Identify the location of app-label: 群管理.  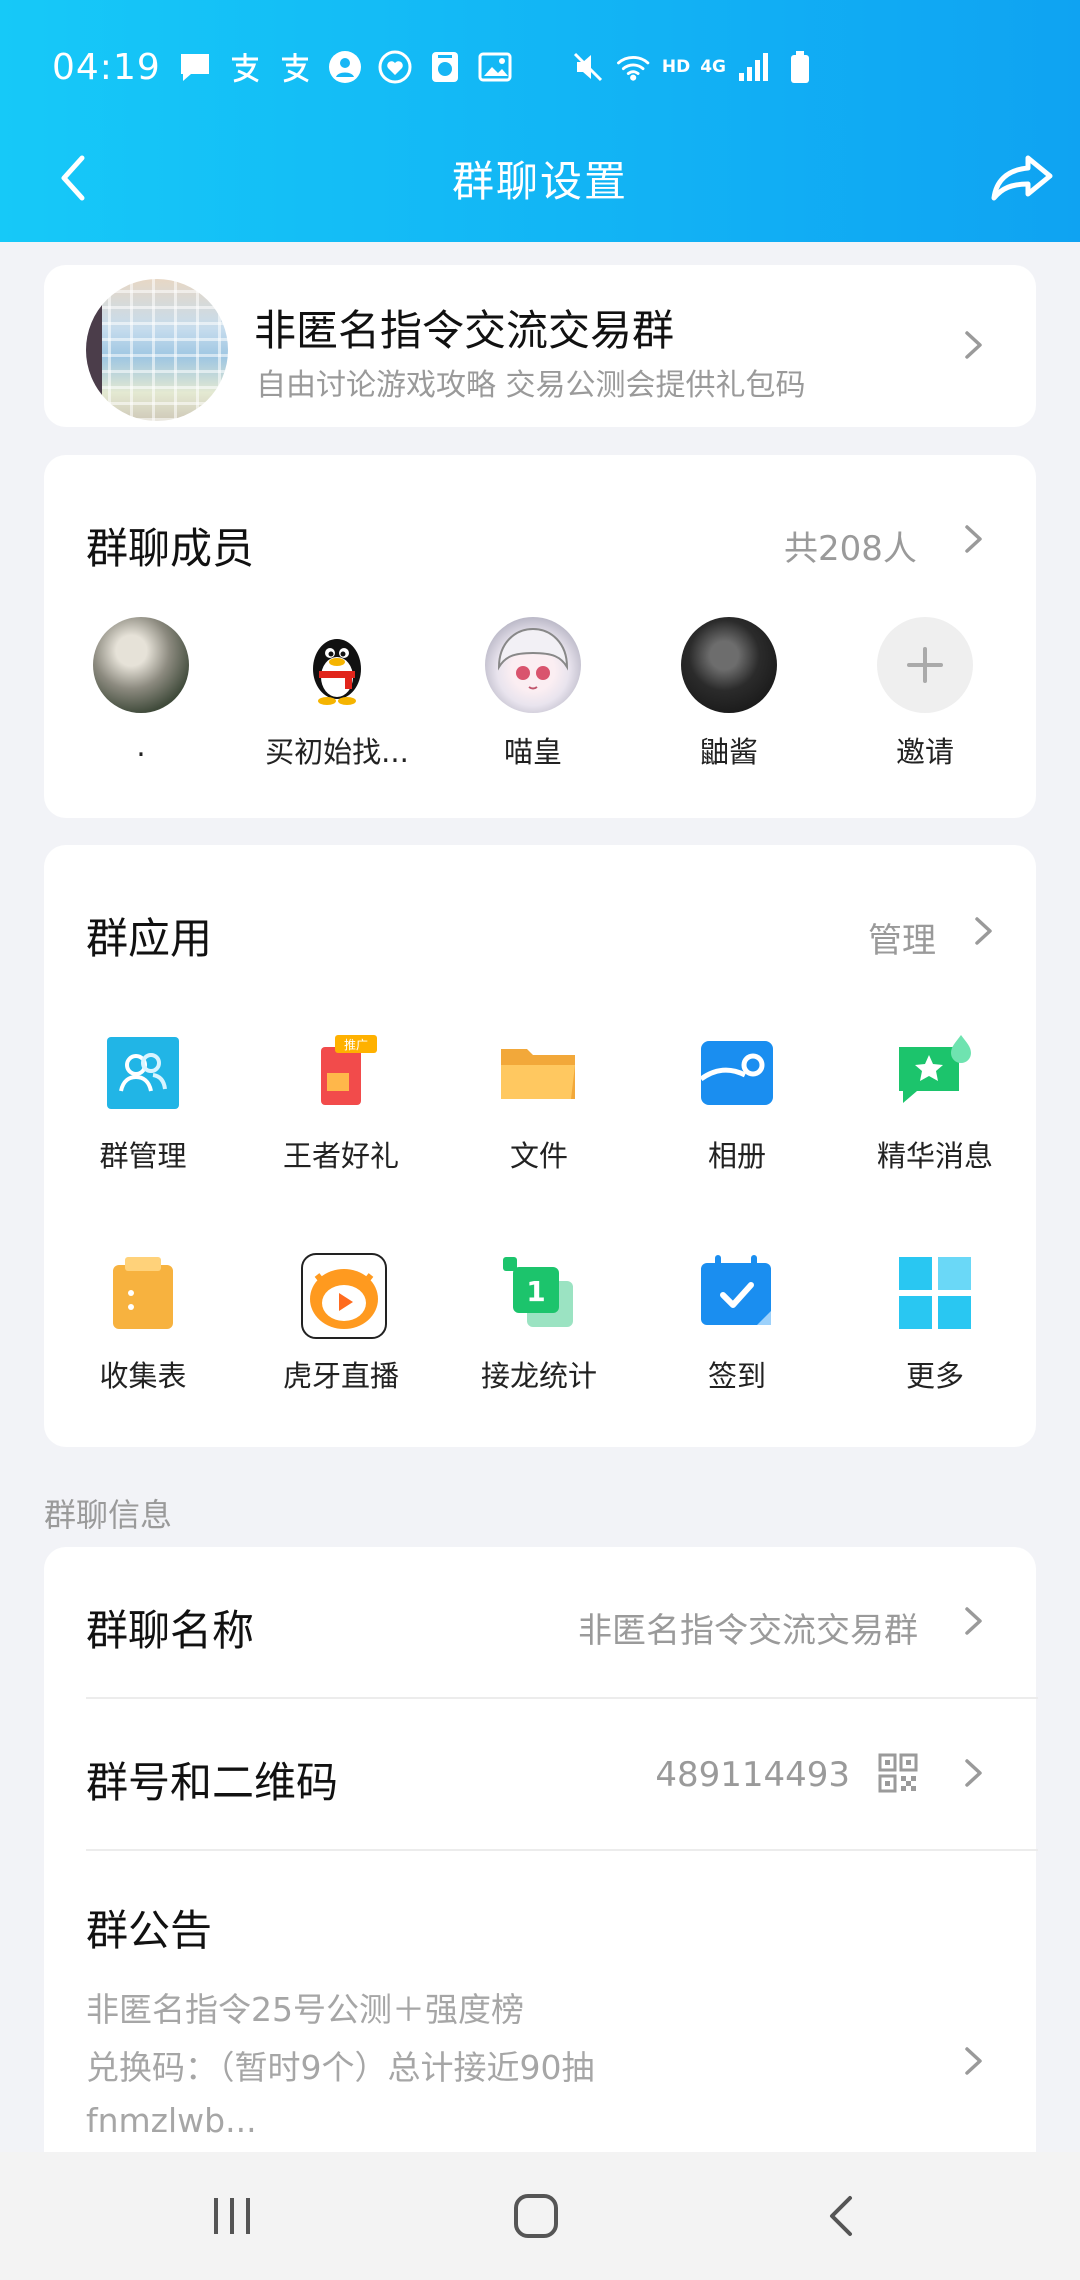
(143, 1156).